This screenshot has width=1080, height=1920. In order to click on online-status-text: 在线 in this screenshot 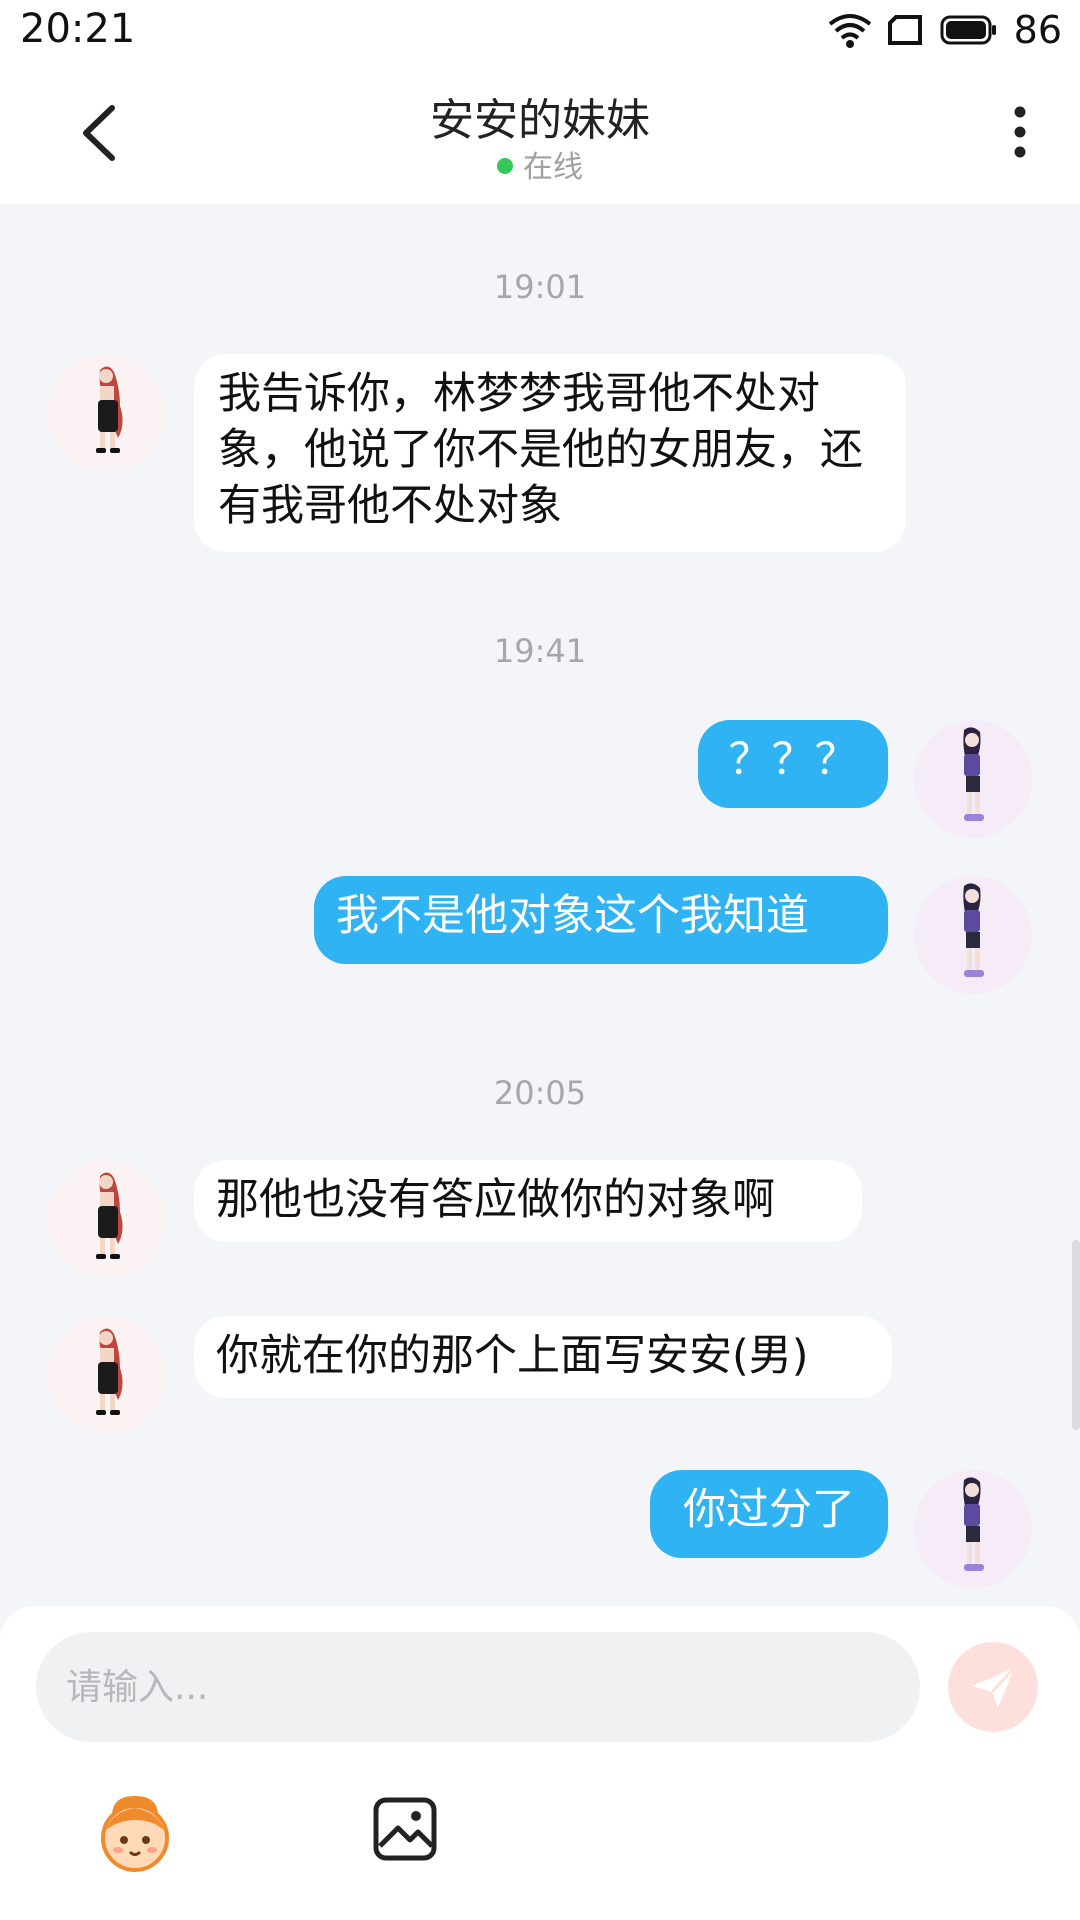, I will do `click(553, 167)`.